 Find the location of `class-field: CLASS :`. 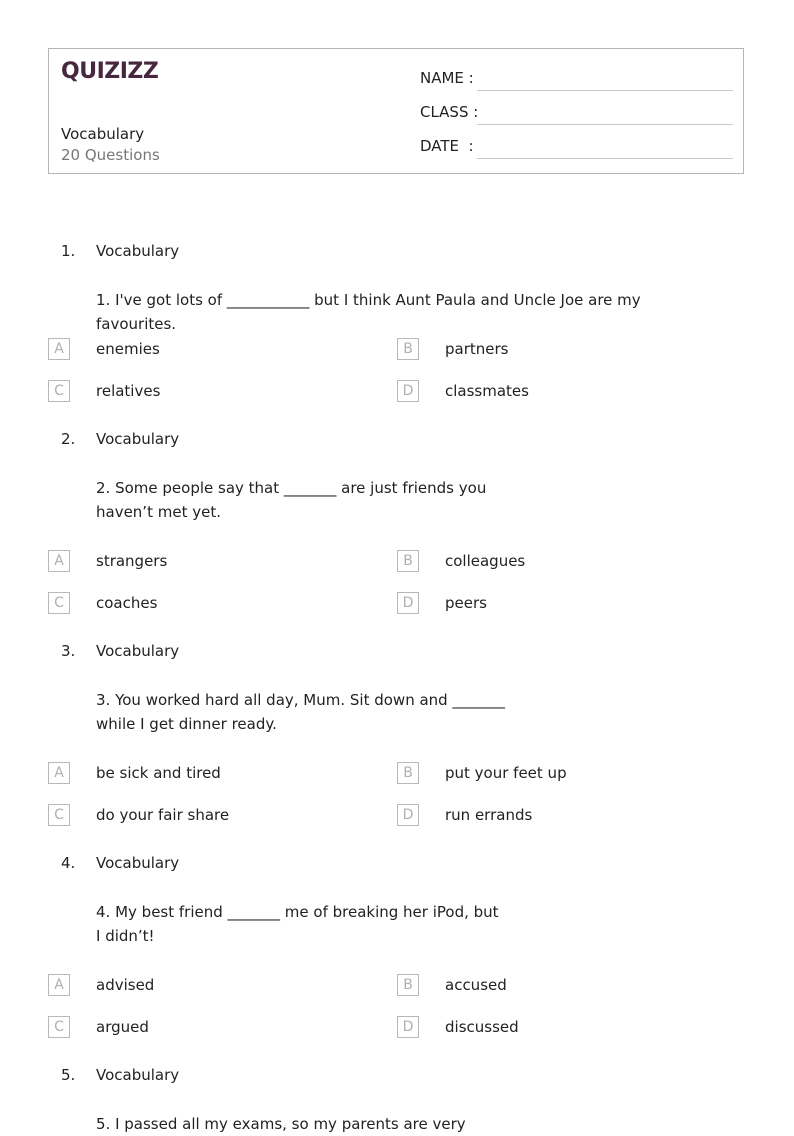

class-field: CLASS : is located at coordinates (576, 112).